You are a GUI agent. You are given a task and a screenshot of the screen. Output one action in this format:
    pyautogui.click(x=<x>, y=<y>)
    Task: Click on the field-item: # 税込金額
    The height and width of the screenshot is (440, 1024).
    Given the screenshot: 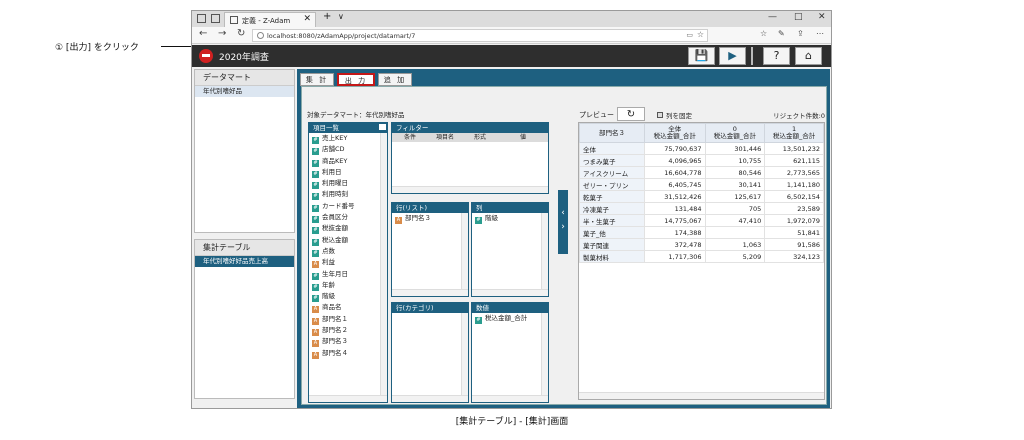 What is the action you would take?
    pyautogui.click(x=348, y=240)
    